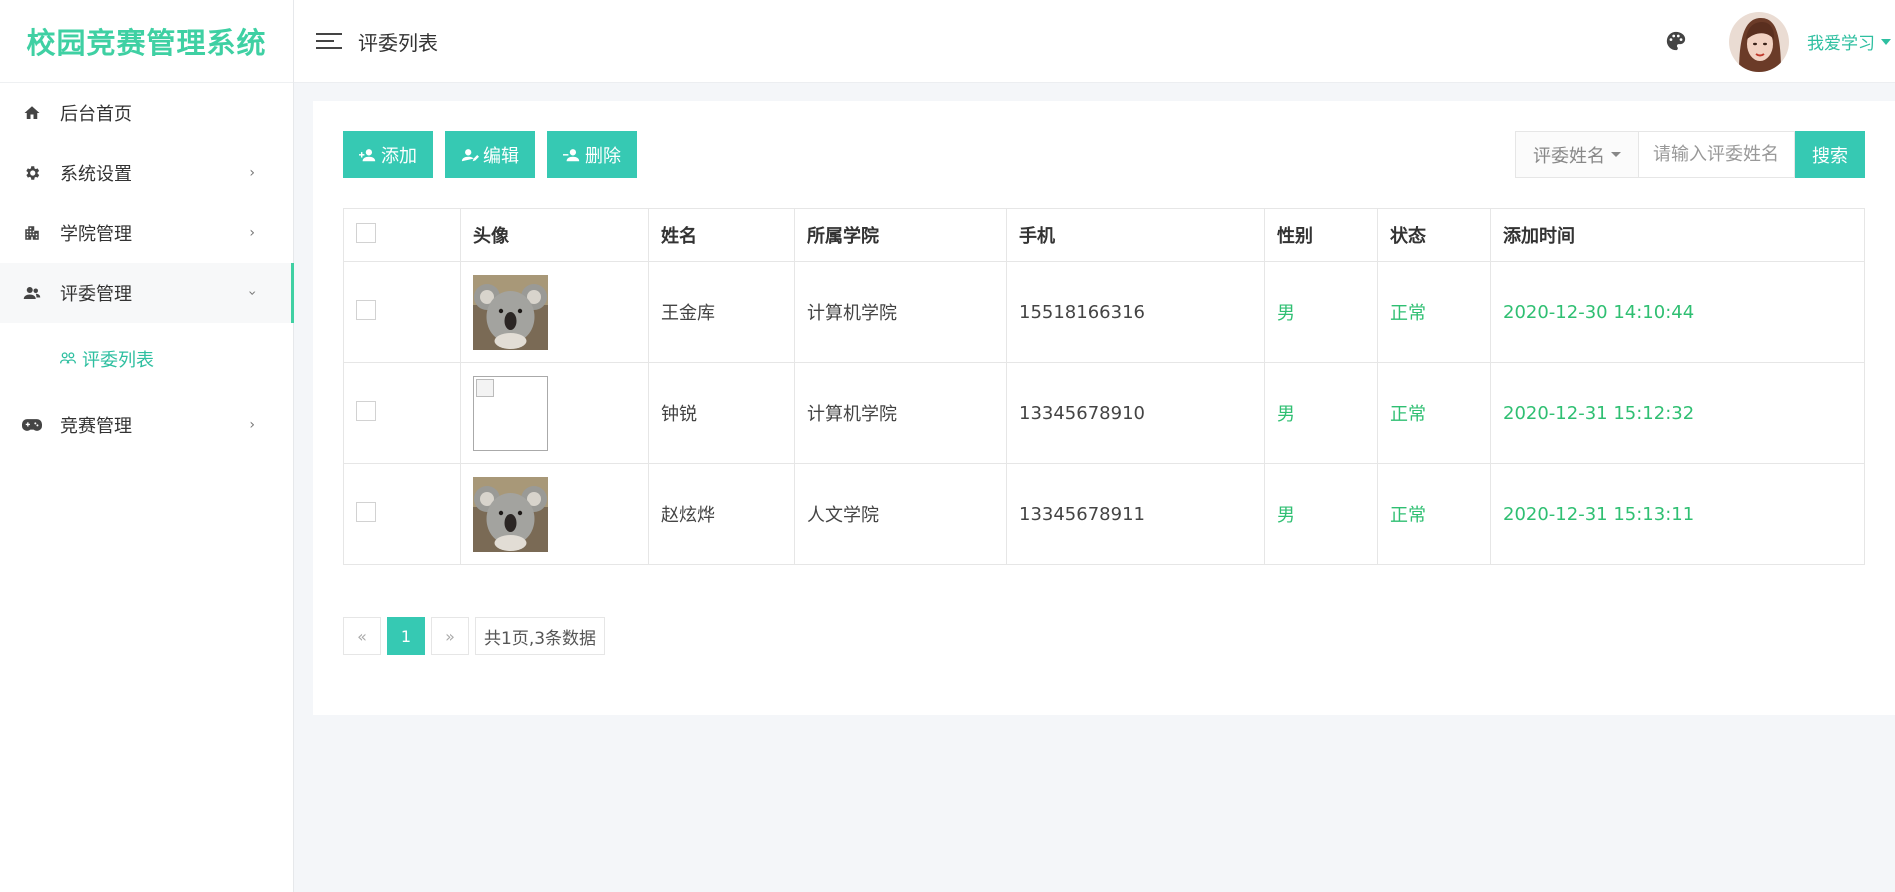 This screenshot has width=1895, height=892. I want to click on column-header: 状态, so click(1434, 235).